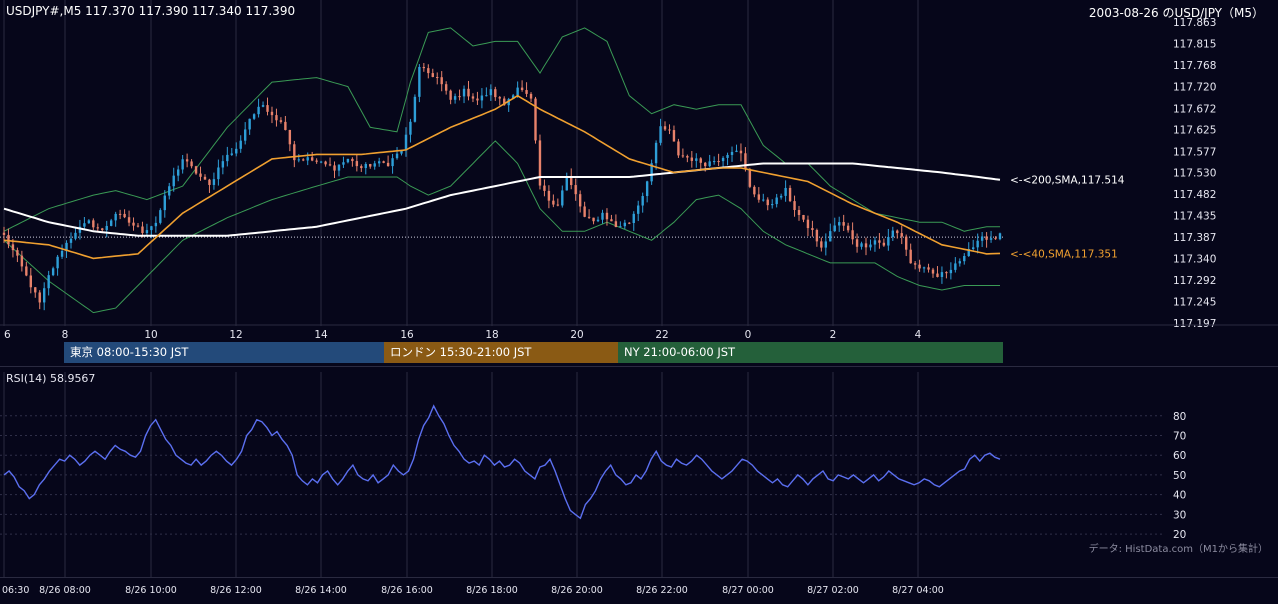 The width and height of the screenshot is (1278, 604). I want to click on rsi-line, so click(502, 462).